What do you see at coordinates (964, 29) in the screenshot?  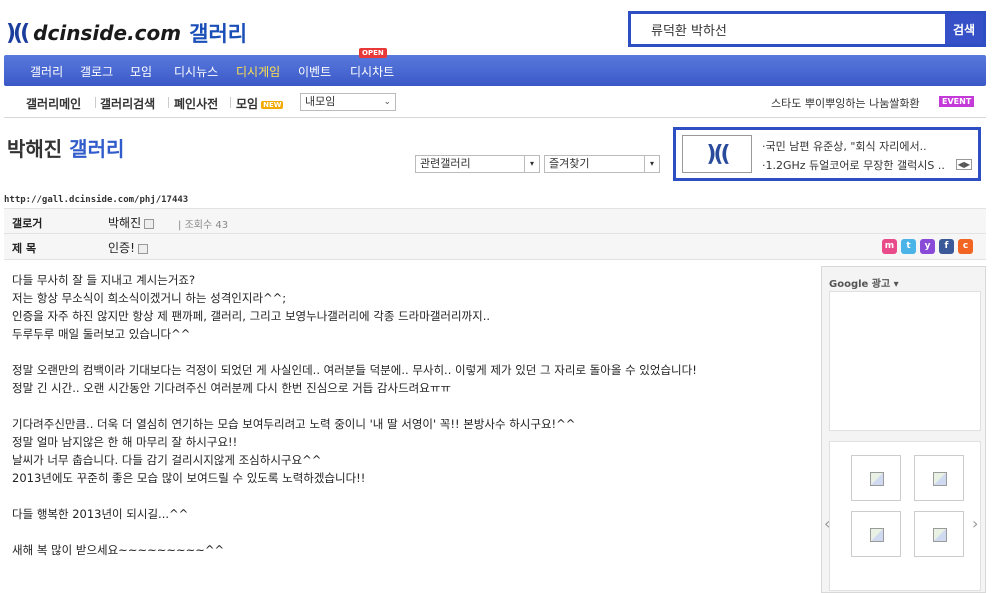 I see `search-button: 검색` at bounding box center [964, 29].